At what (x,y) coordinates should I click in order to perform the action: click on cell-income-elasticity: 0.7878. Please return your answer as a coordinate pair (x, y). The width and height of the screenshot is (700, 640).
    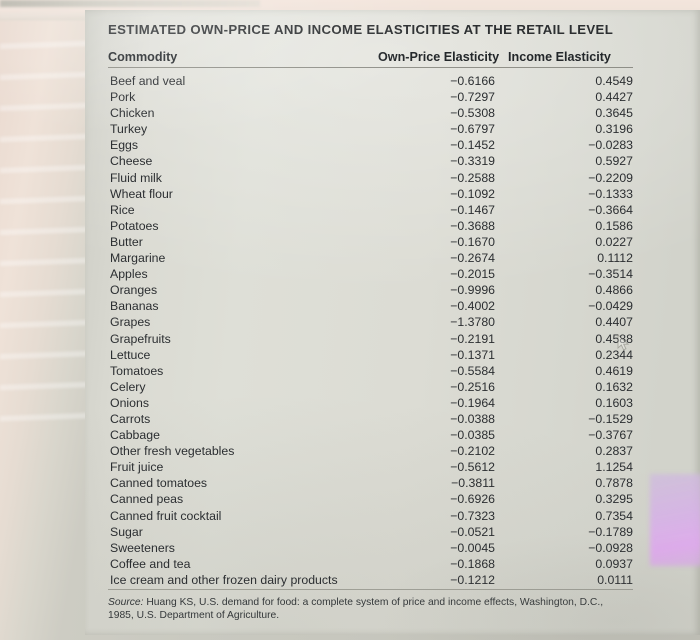
    Looking at the image, I should click on (614, 483).